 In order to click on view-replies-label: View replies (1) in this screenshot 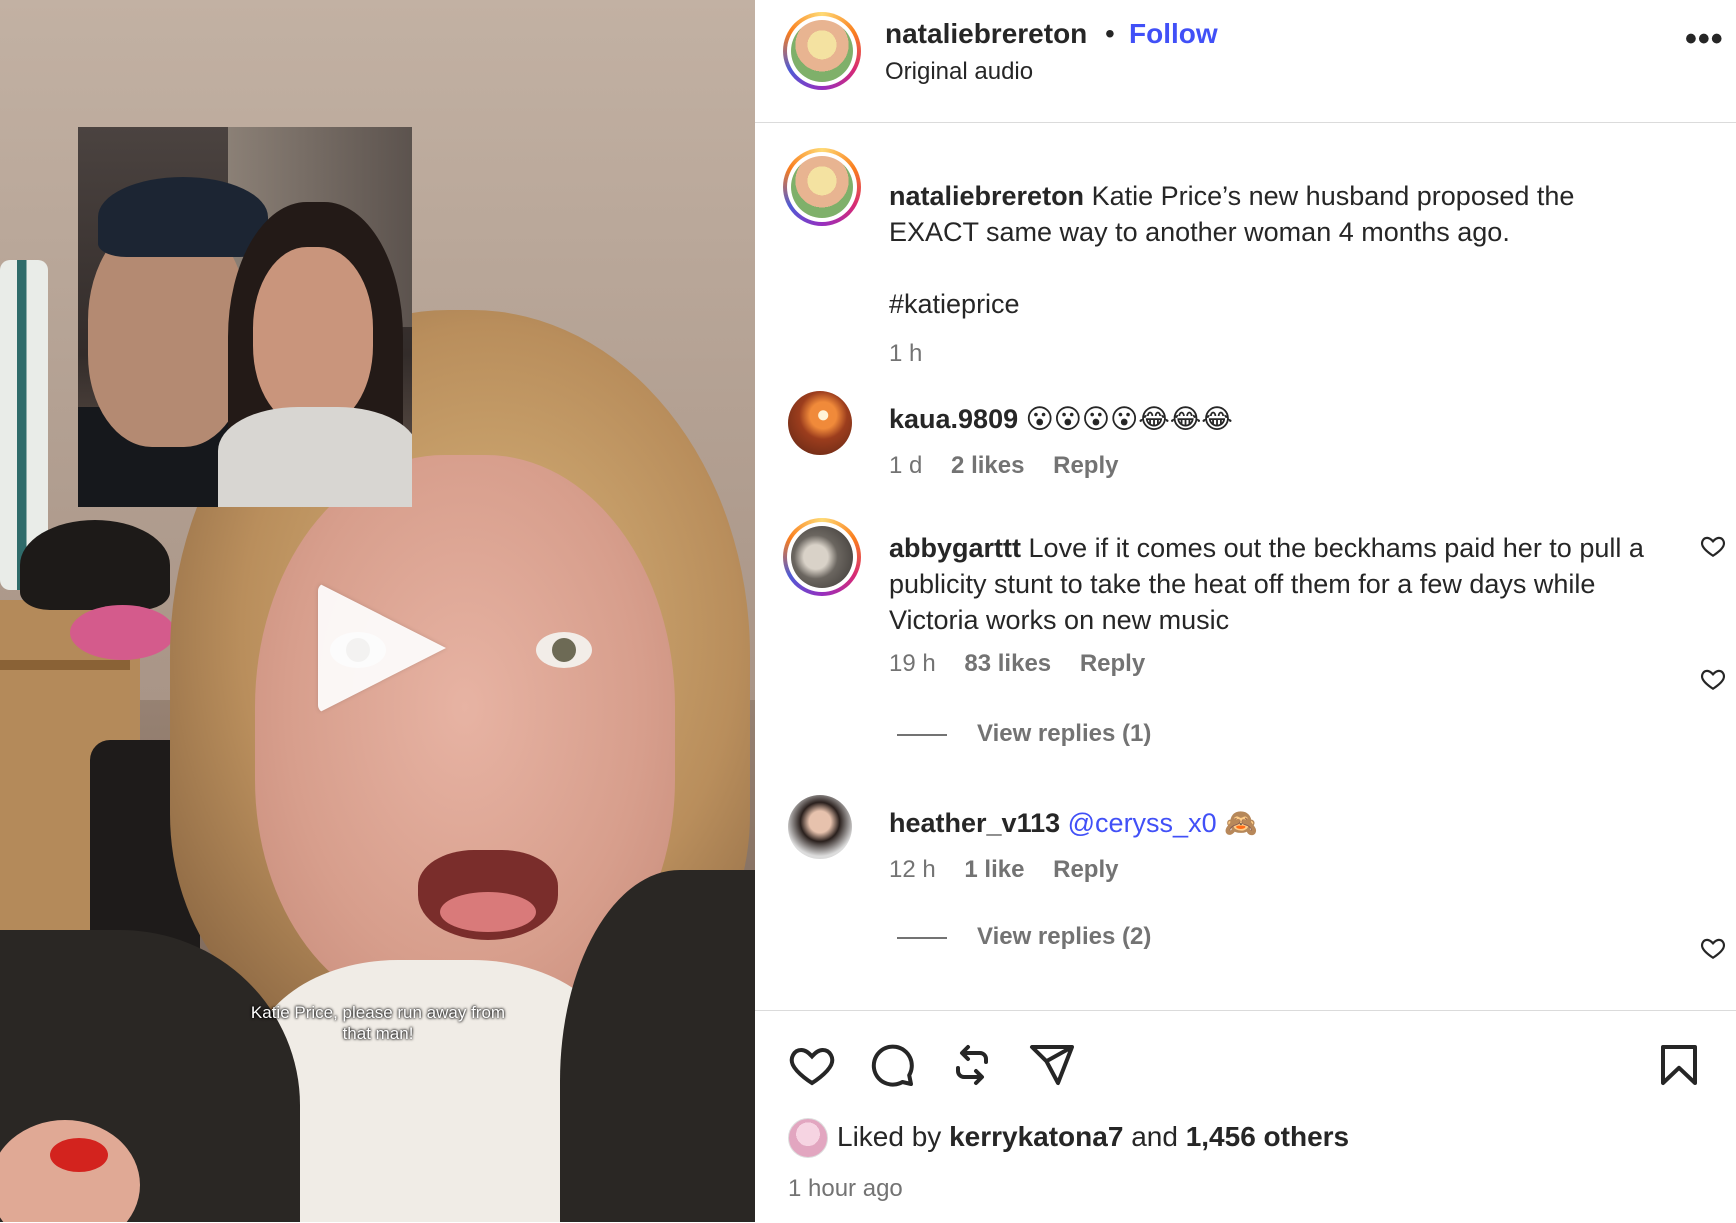, I will do `click(1064, 733)`.